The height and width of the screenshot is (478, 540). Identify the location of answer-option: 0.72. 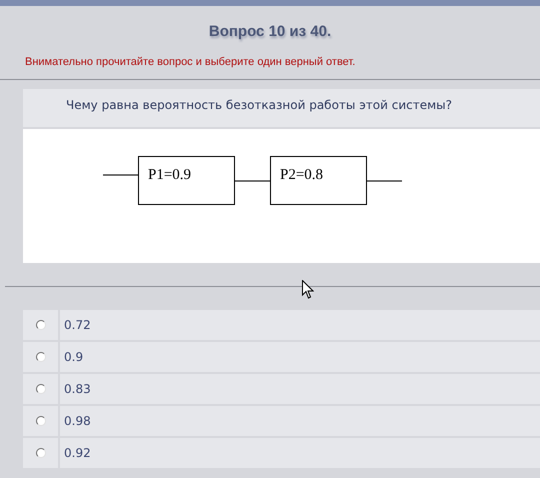
(300, 325).